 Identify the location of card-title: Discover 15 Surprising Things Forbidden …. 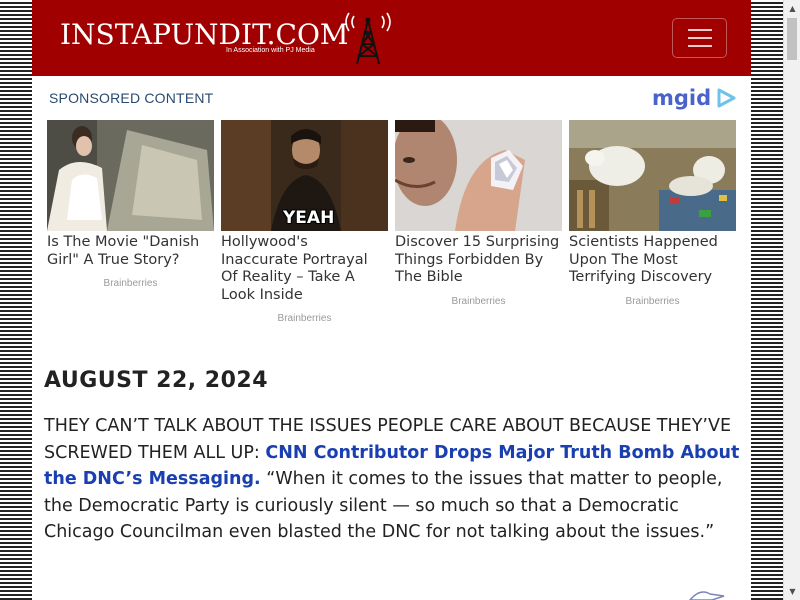
(478, 260).